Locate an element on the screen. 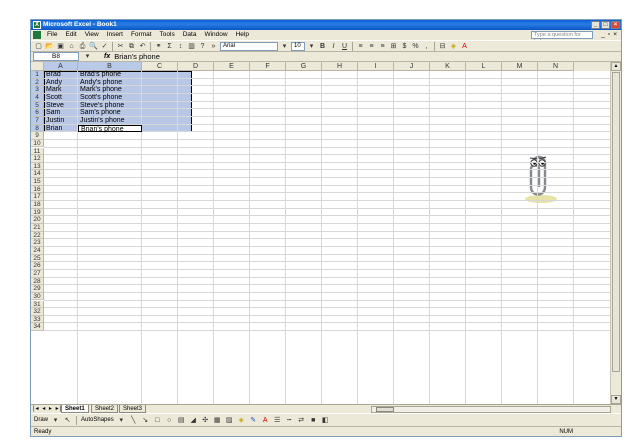 The image size is (644, 440). row-header: 7 is located at coordinates (37, 120).